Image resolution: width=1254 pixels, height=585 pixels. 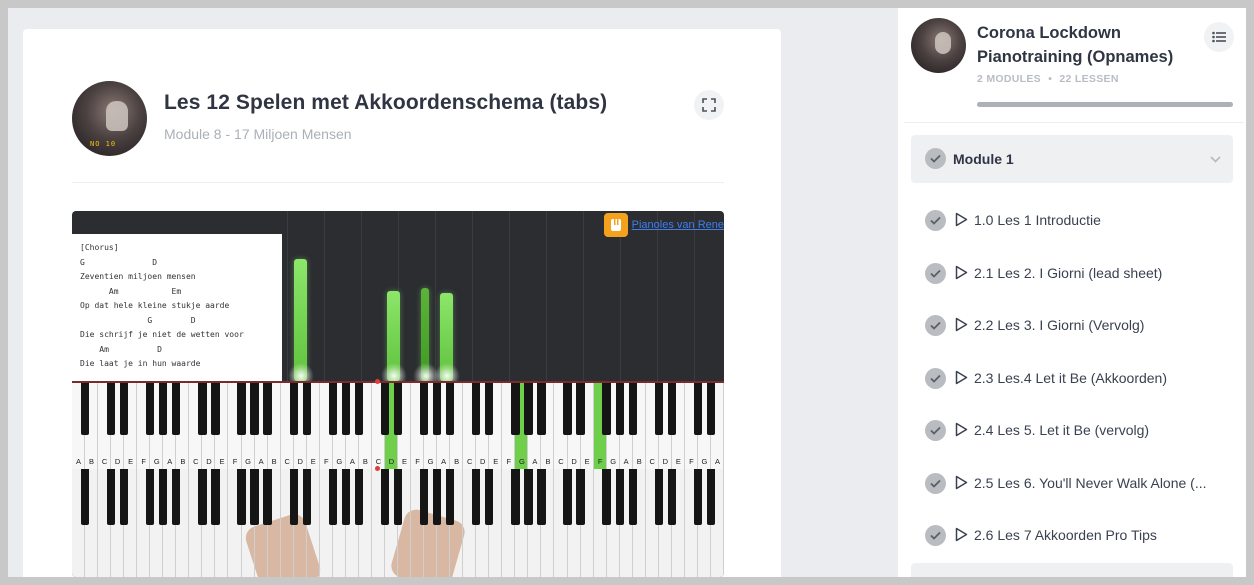 What do you see at coordinates (709, 105) in the screenshot?
I see `fullscreen-button` at bounding box center [709, 105].